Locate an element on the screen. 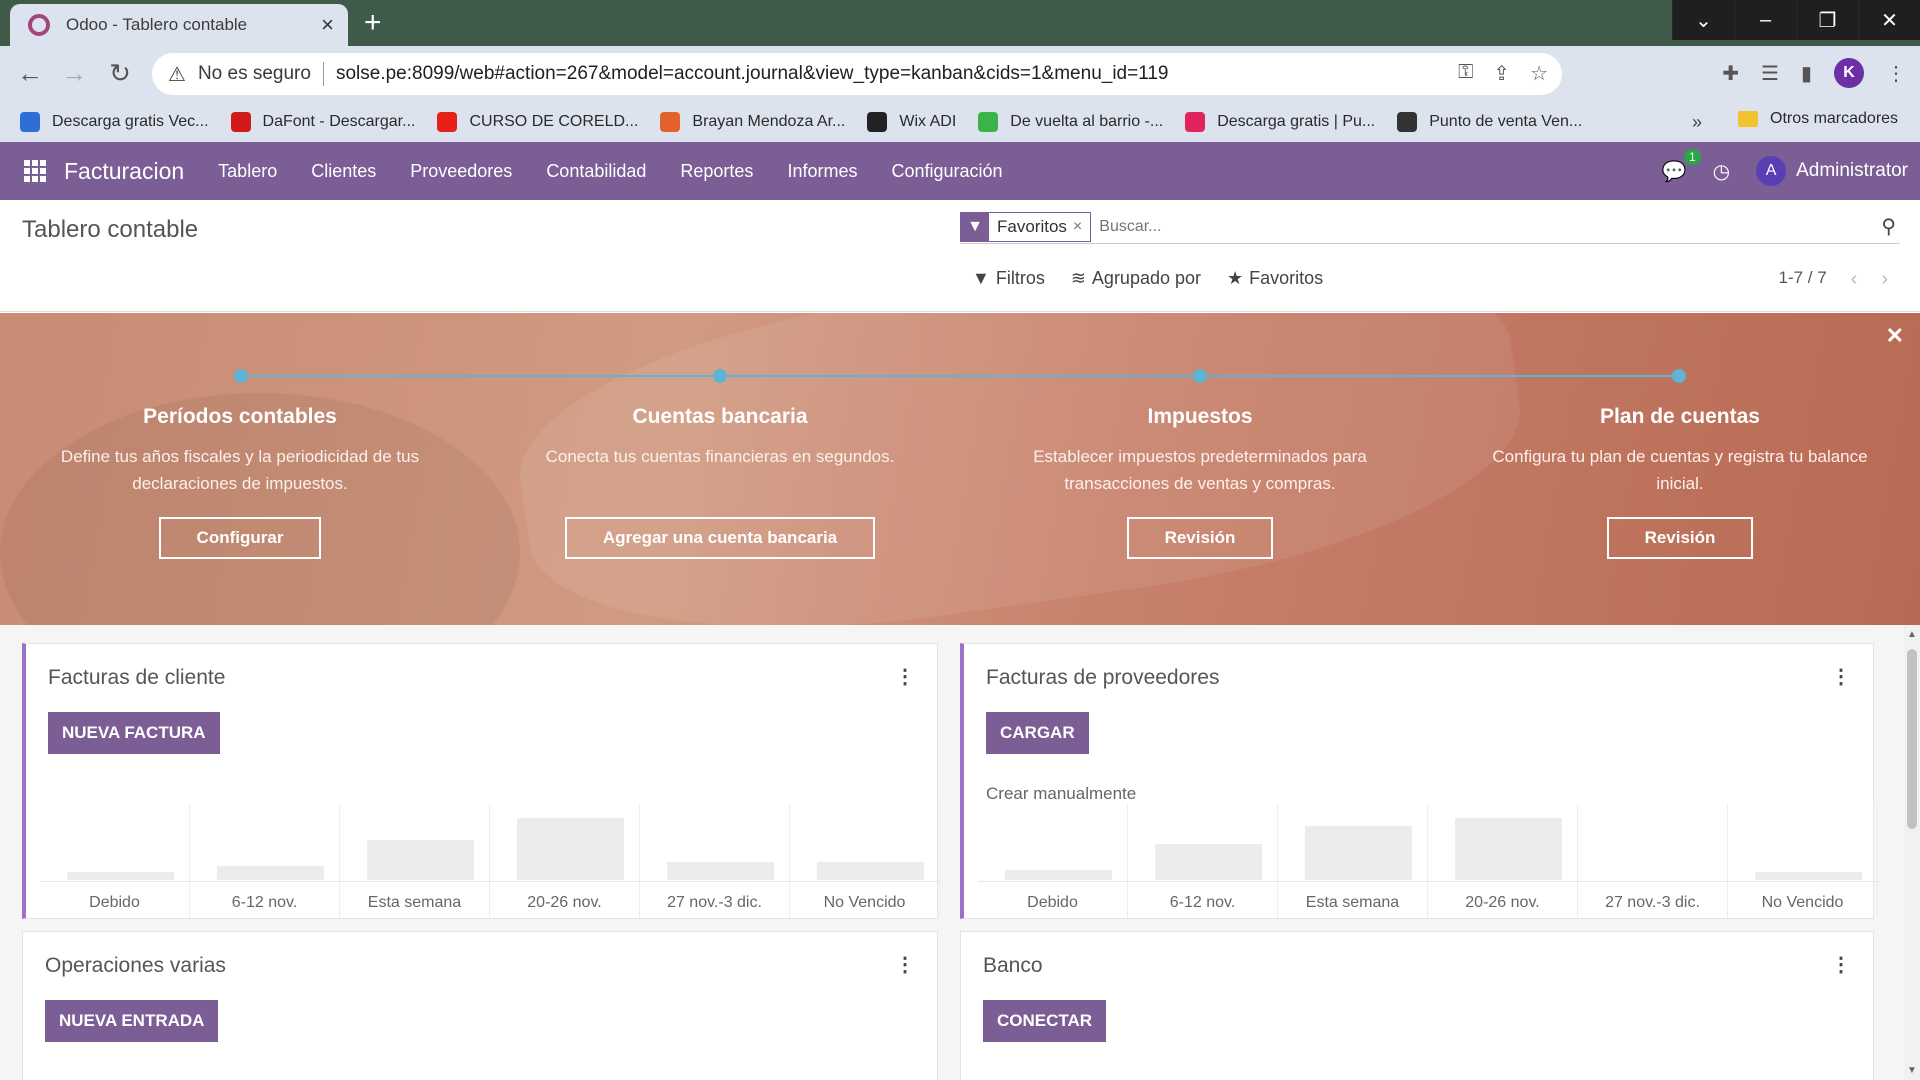 Image resolution: width=1920 pixels, height=1080 pixels. facet-remove-icon: × is located at coordinates (1081, 227).